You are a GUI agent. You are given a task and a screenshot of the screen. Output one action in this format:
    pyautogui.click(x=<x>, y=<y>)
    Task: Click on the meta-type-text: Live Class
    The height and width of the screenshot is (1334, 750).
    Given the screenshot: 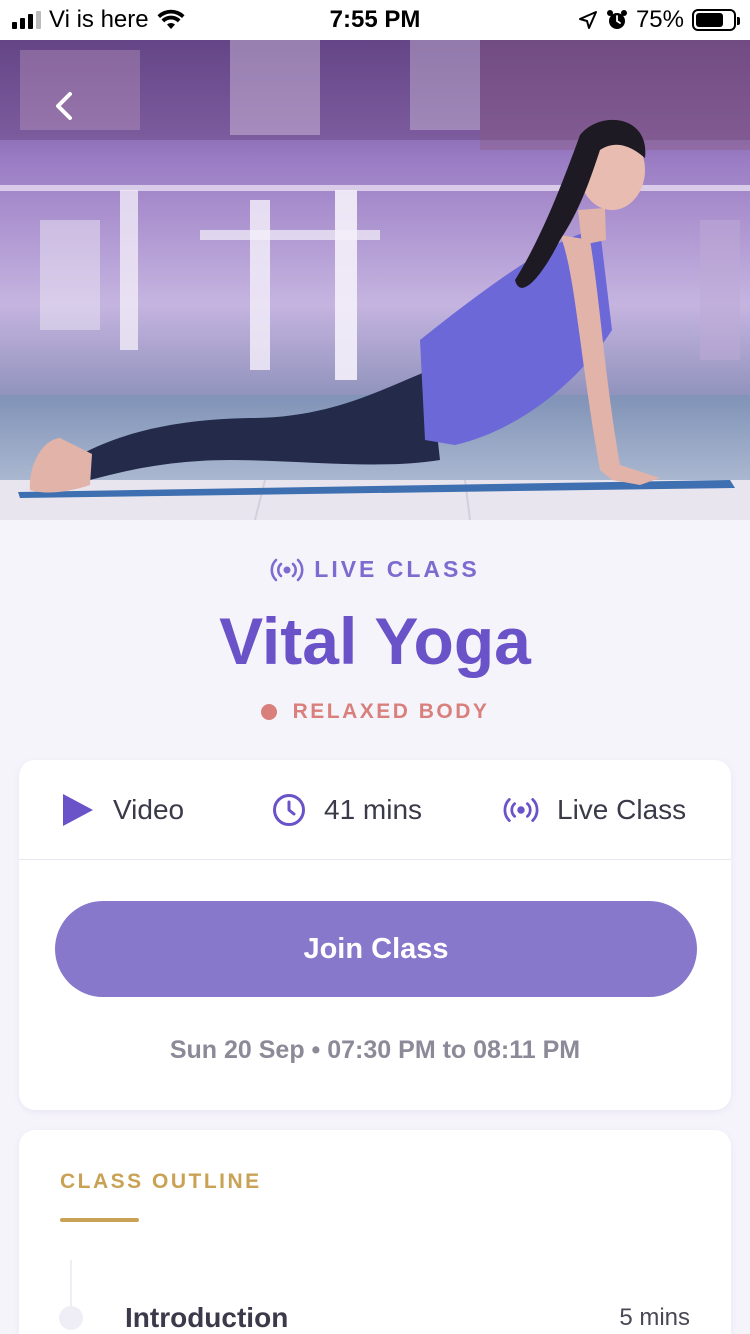 What is the action you would take?
    pyautogui.click(x=622, y=809)
    